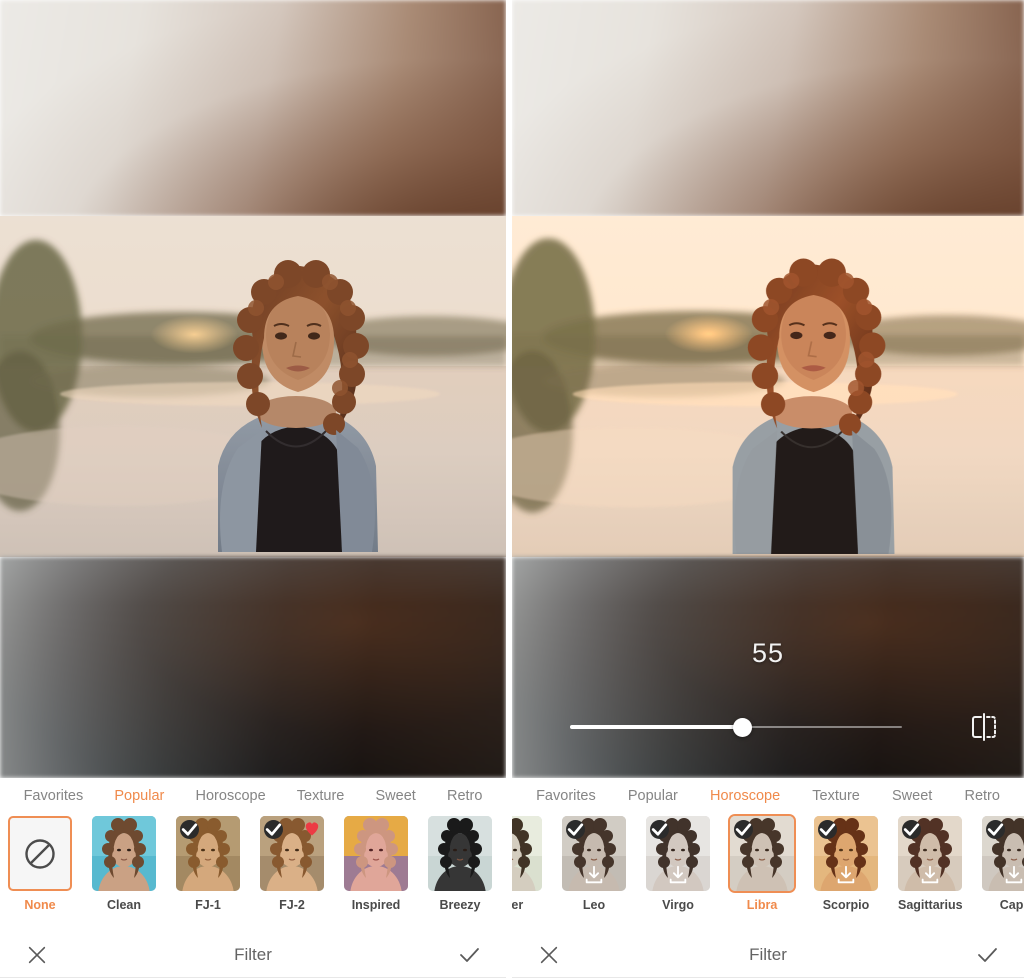  I want to click on filter-item: Virgo, so click(678, 864).